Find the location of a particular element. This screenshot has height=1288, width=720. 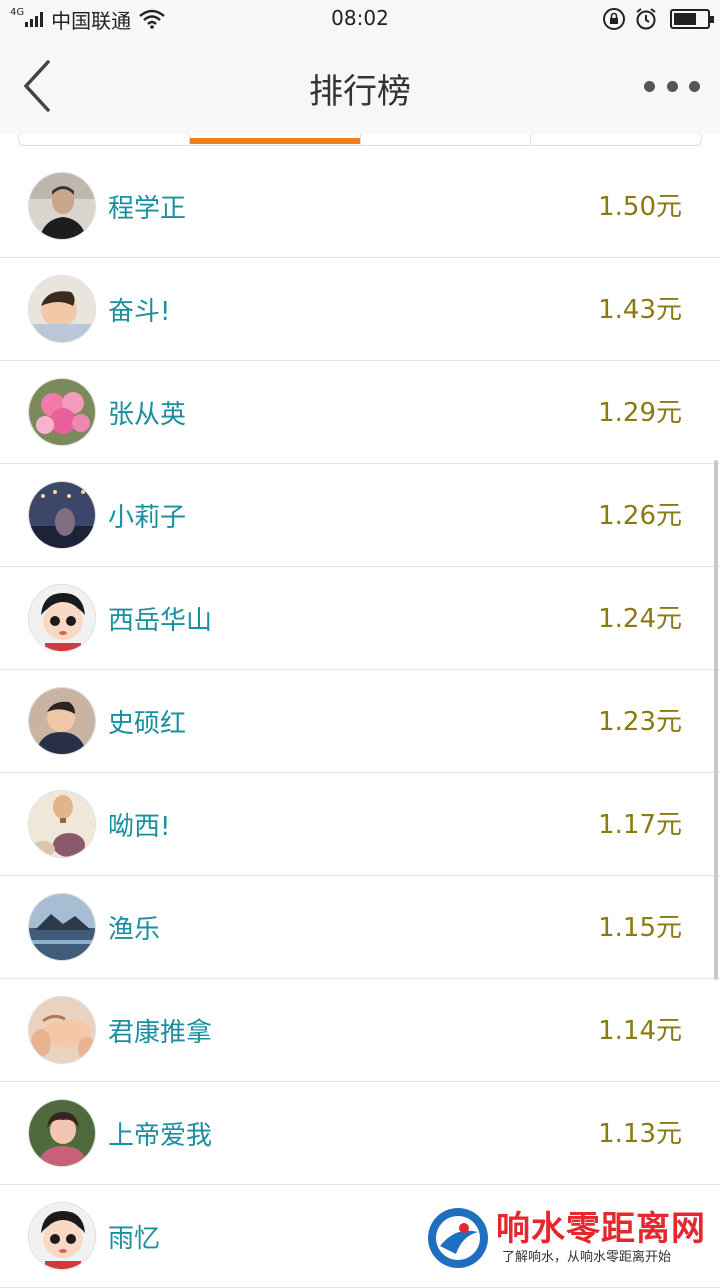

user-name: 张从英 is located at coordinates (147, 415).